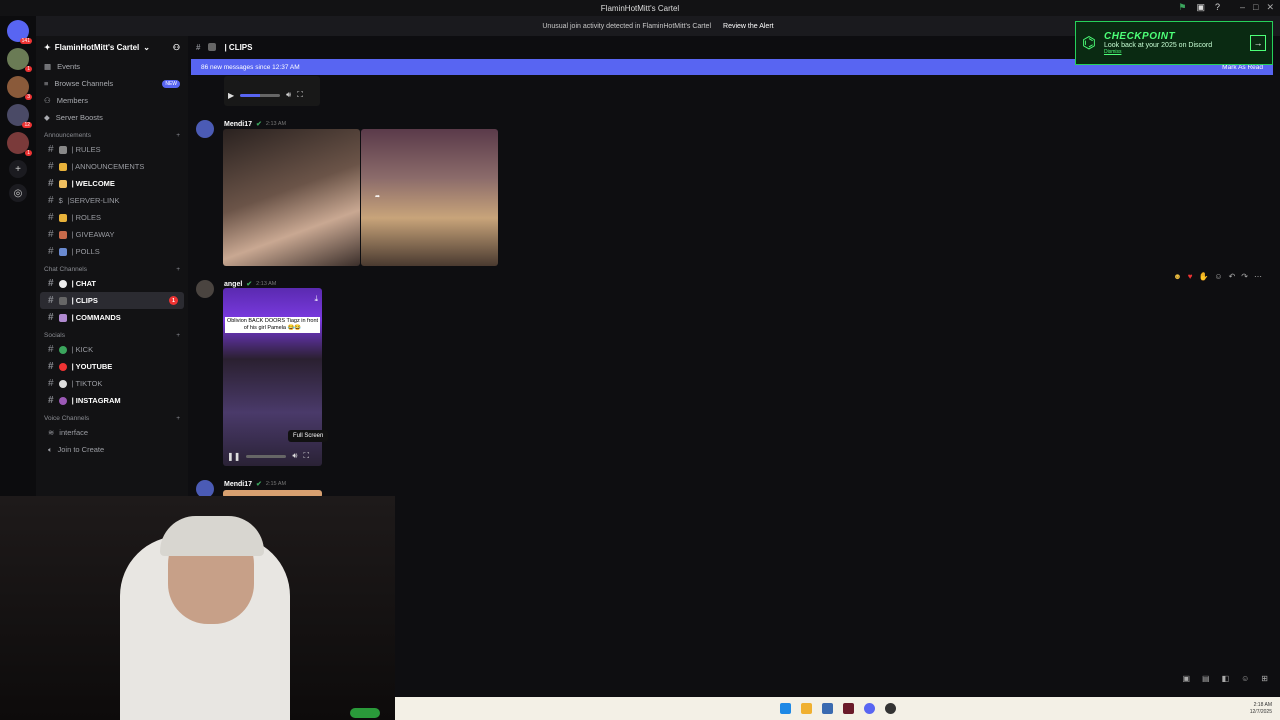 The image size is (1280, 720). Describe the element at coordinates (316, 299) in the screenshot. I see `download-icon: ⤓` at that location.